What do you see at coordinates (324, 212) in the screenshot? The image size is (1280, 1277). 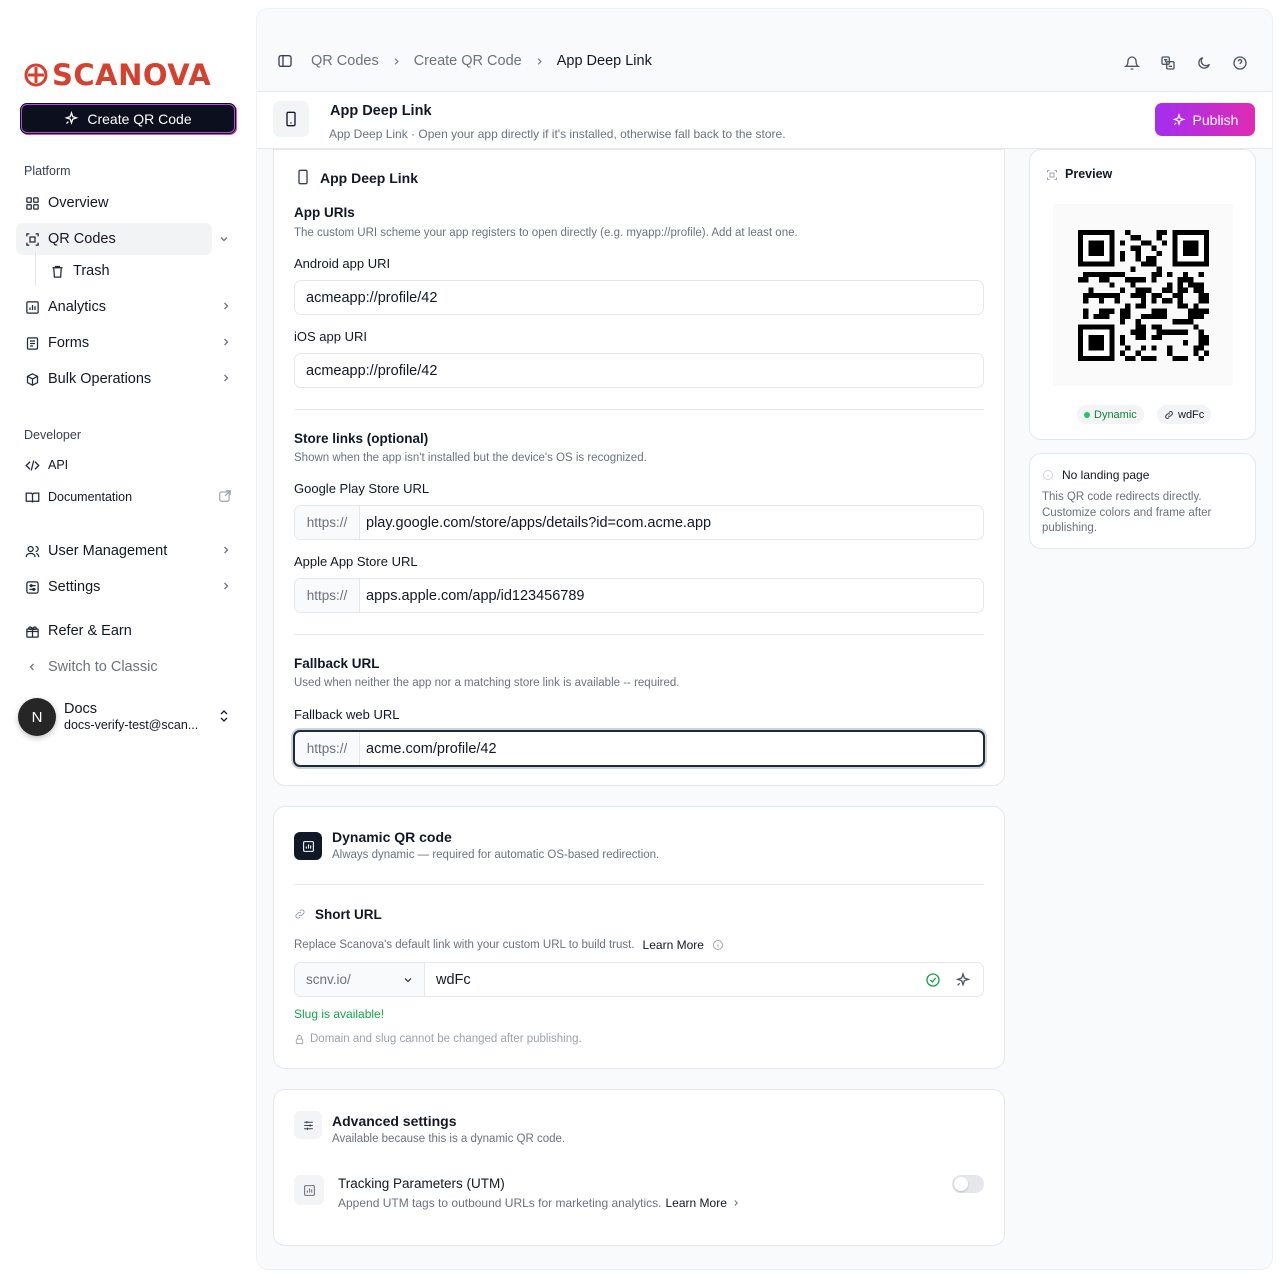 I see `app-uris-title: App URIs` at bounding box center [324, 212].